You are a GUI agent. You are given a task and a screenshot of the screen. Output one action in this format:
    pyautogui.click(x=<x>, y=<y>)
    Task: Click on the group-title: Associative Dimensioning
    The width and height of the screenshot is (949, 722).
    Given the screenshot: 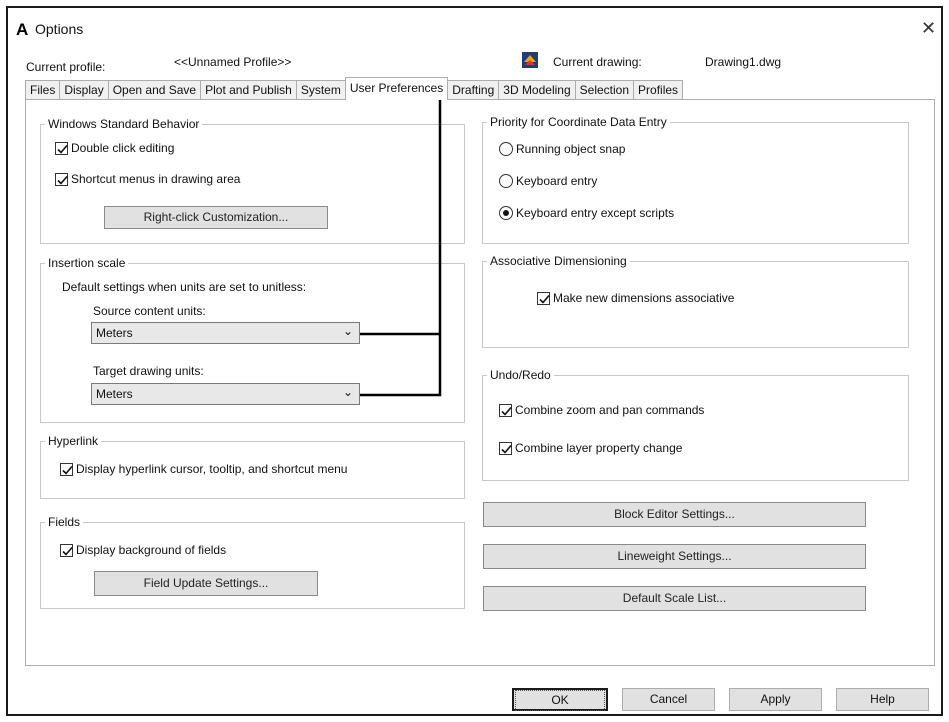 What is the action you would take?
    pyautogui.click(x=558, y=261)
    